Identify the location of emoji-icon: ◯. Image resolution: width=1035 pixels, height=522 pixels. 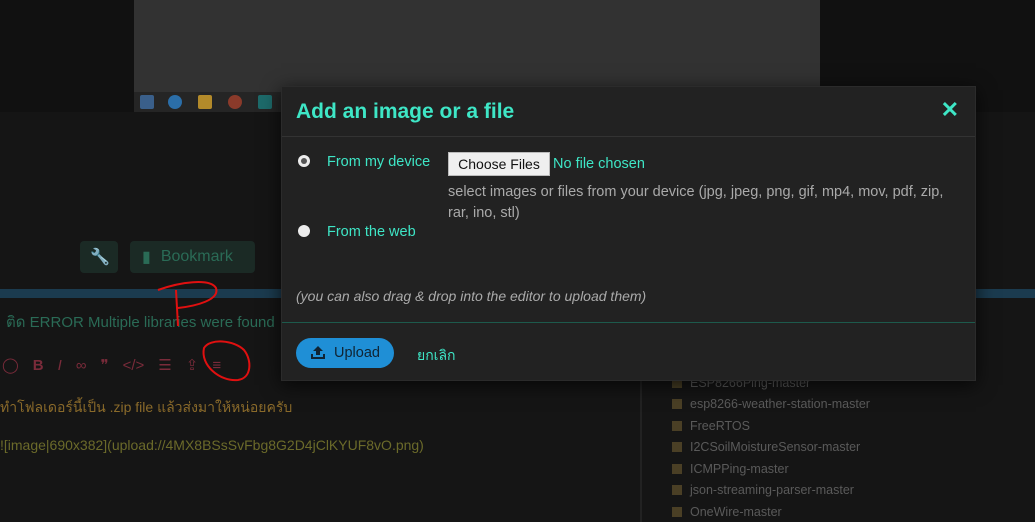
(10, 365).